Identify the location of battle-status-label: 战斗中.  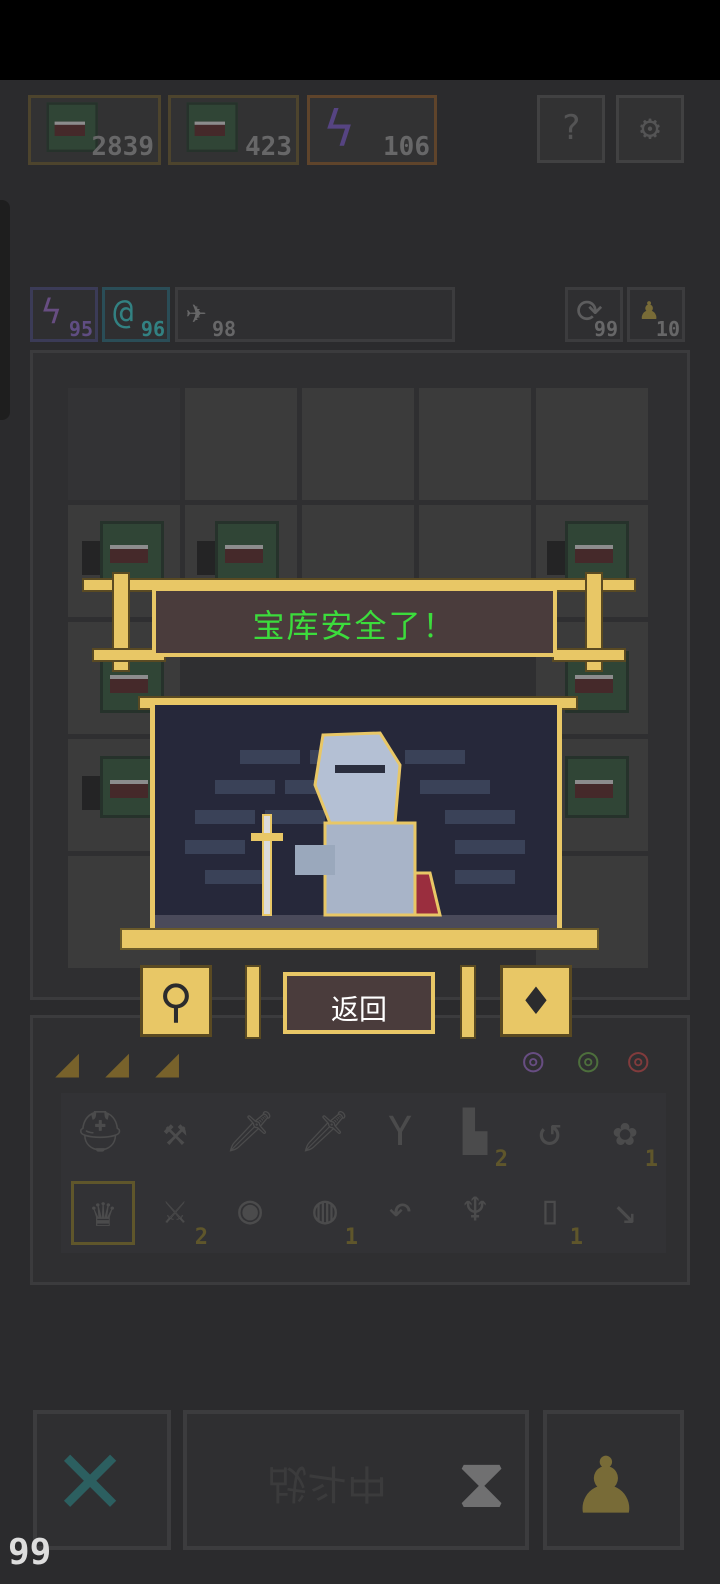
(327, 1483).